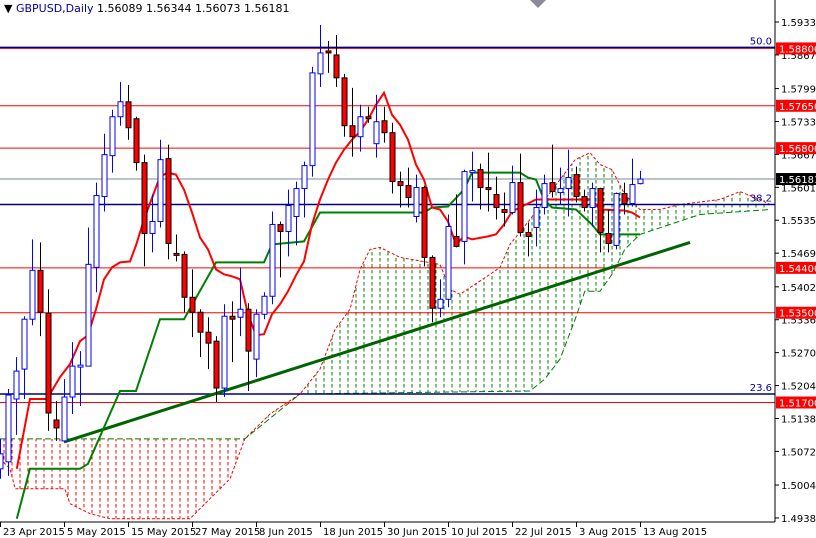 This screenshot has height=538, width=816. Describe the element at coordinates (797, 107) in the screenshot. I see `level-price-label: 1.57650` at that location.